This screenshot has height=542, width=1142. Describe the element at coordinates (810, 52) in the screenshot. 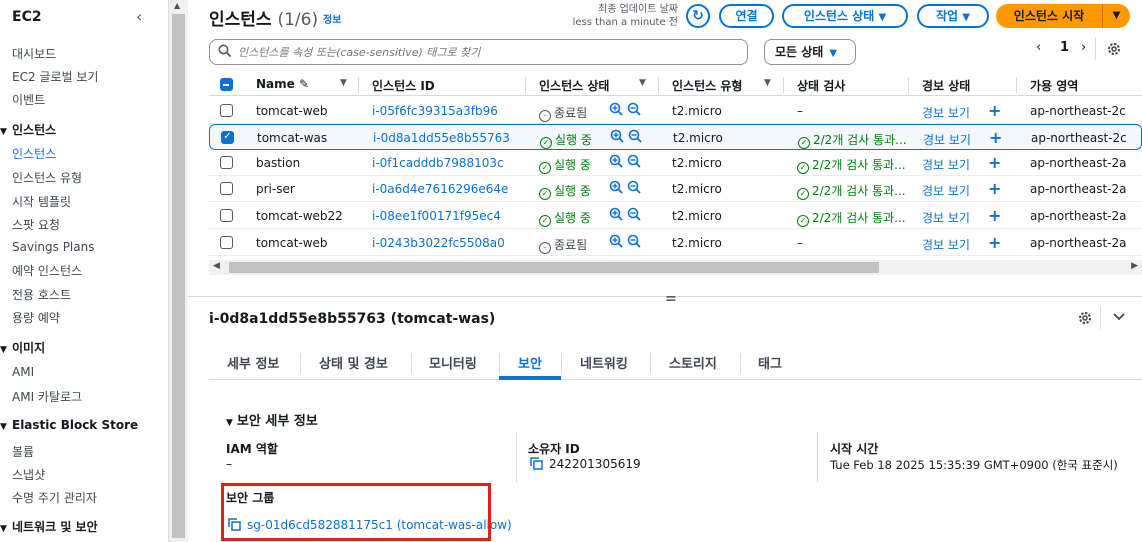

I see `status-filter-select: 모든 상태 ▼` at that location.